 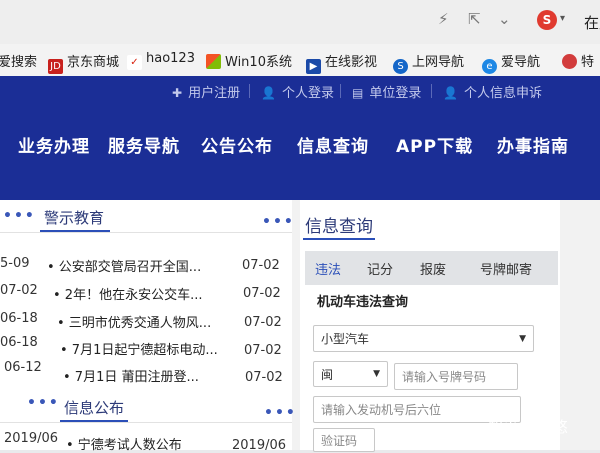 What do you see at coordinates (18, 60) in the screenshot?
I see `bookmark-item: 爱搜索` at bounding box center [18, 60].